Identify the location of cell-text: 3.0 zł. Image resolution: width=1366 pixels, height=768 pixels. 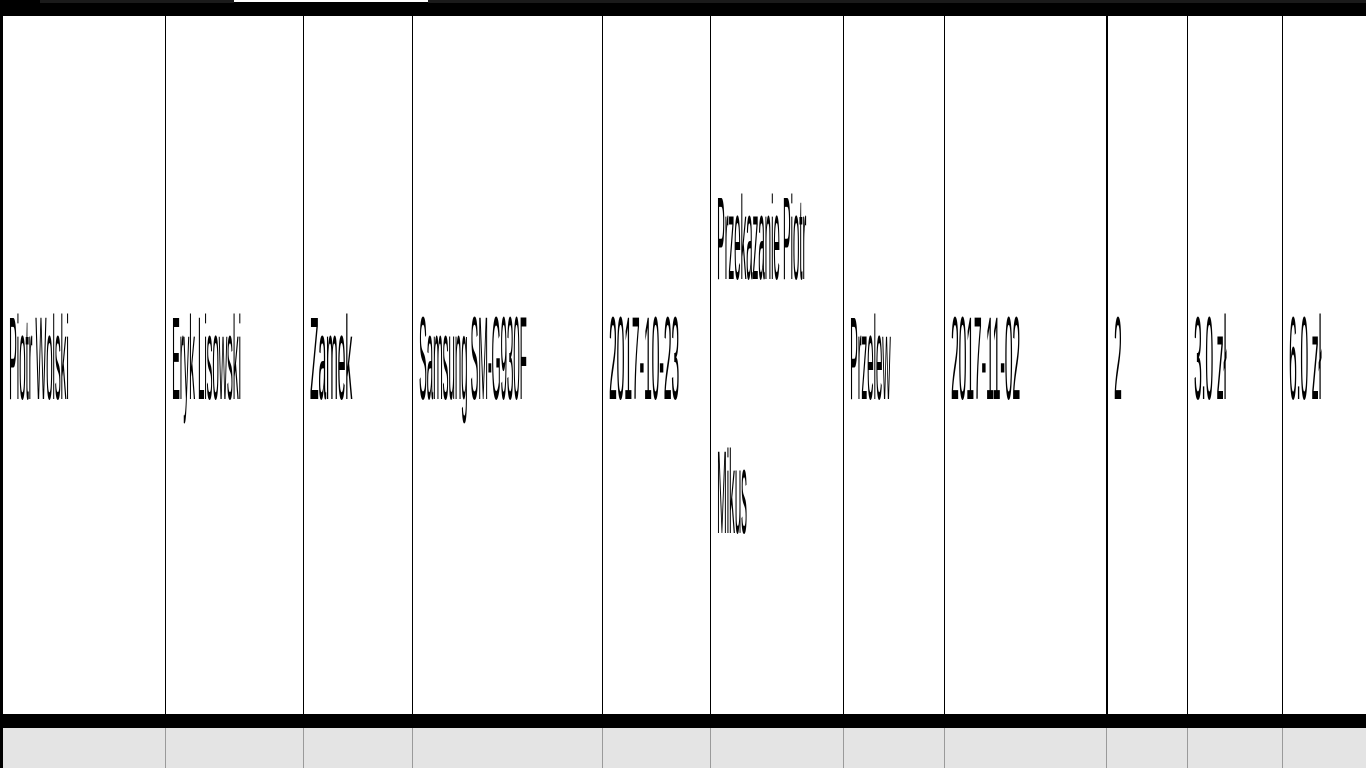
(1210, 359).